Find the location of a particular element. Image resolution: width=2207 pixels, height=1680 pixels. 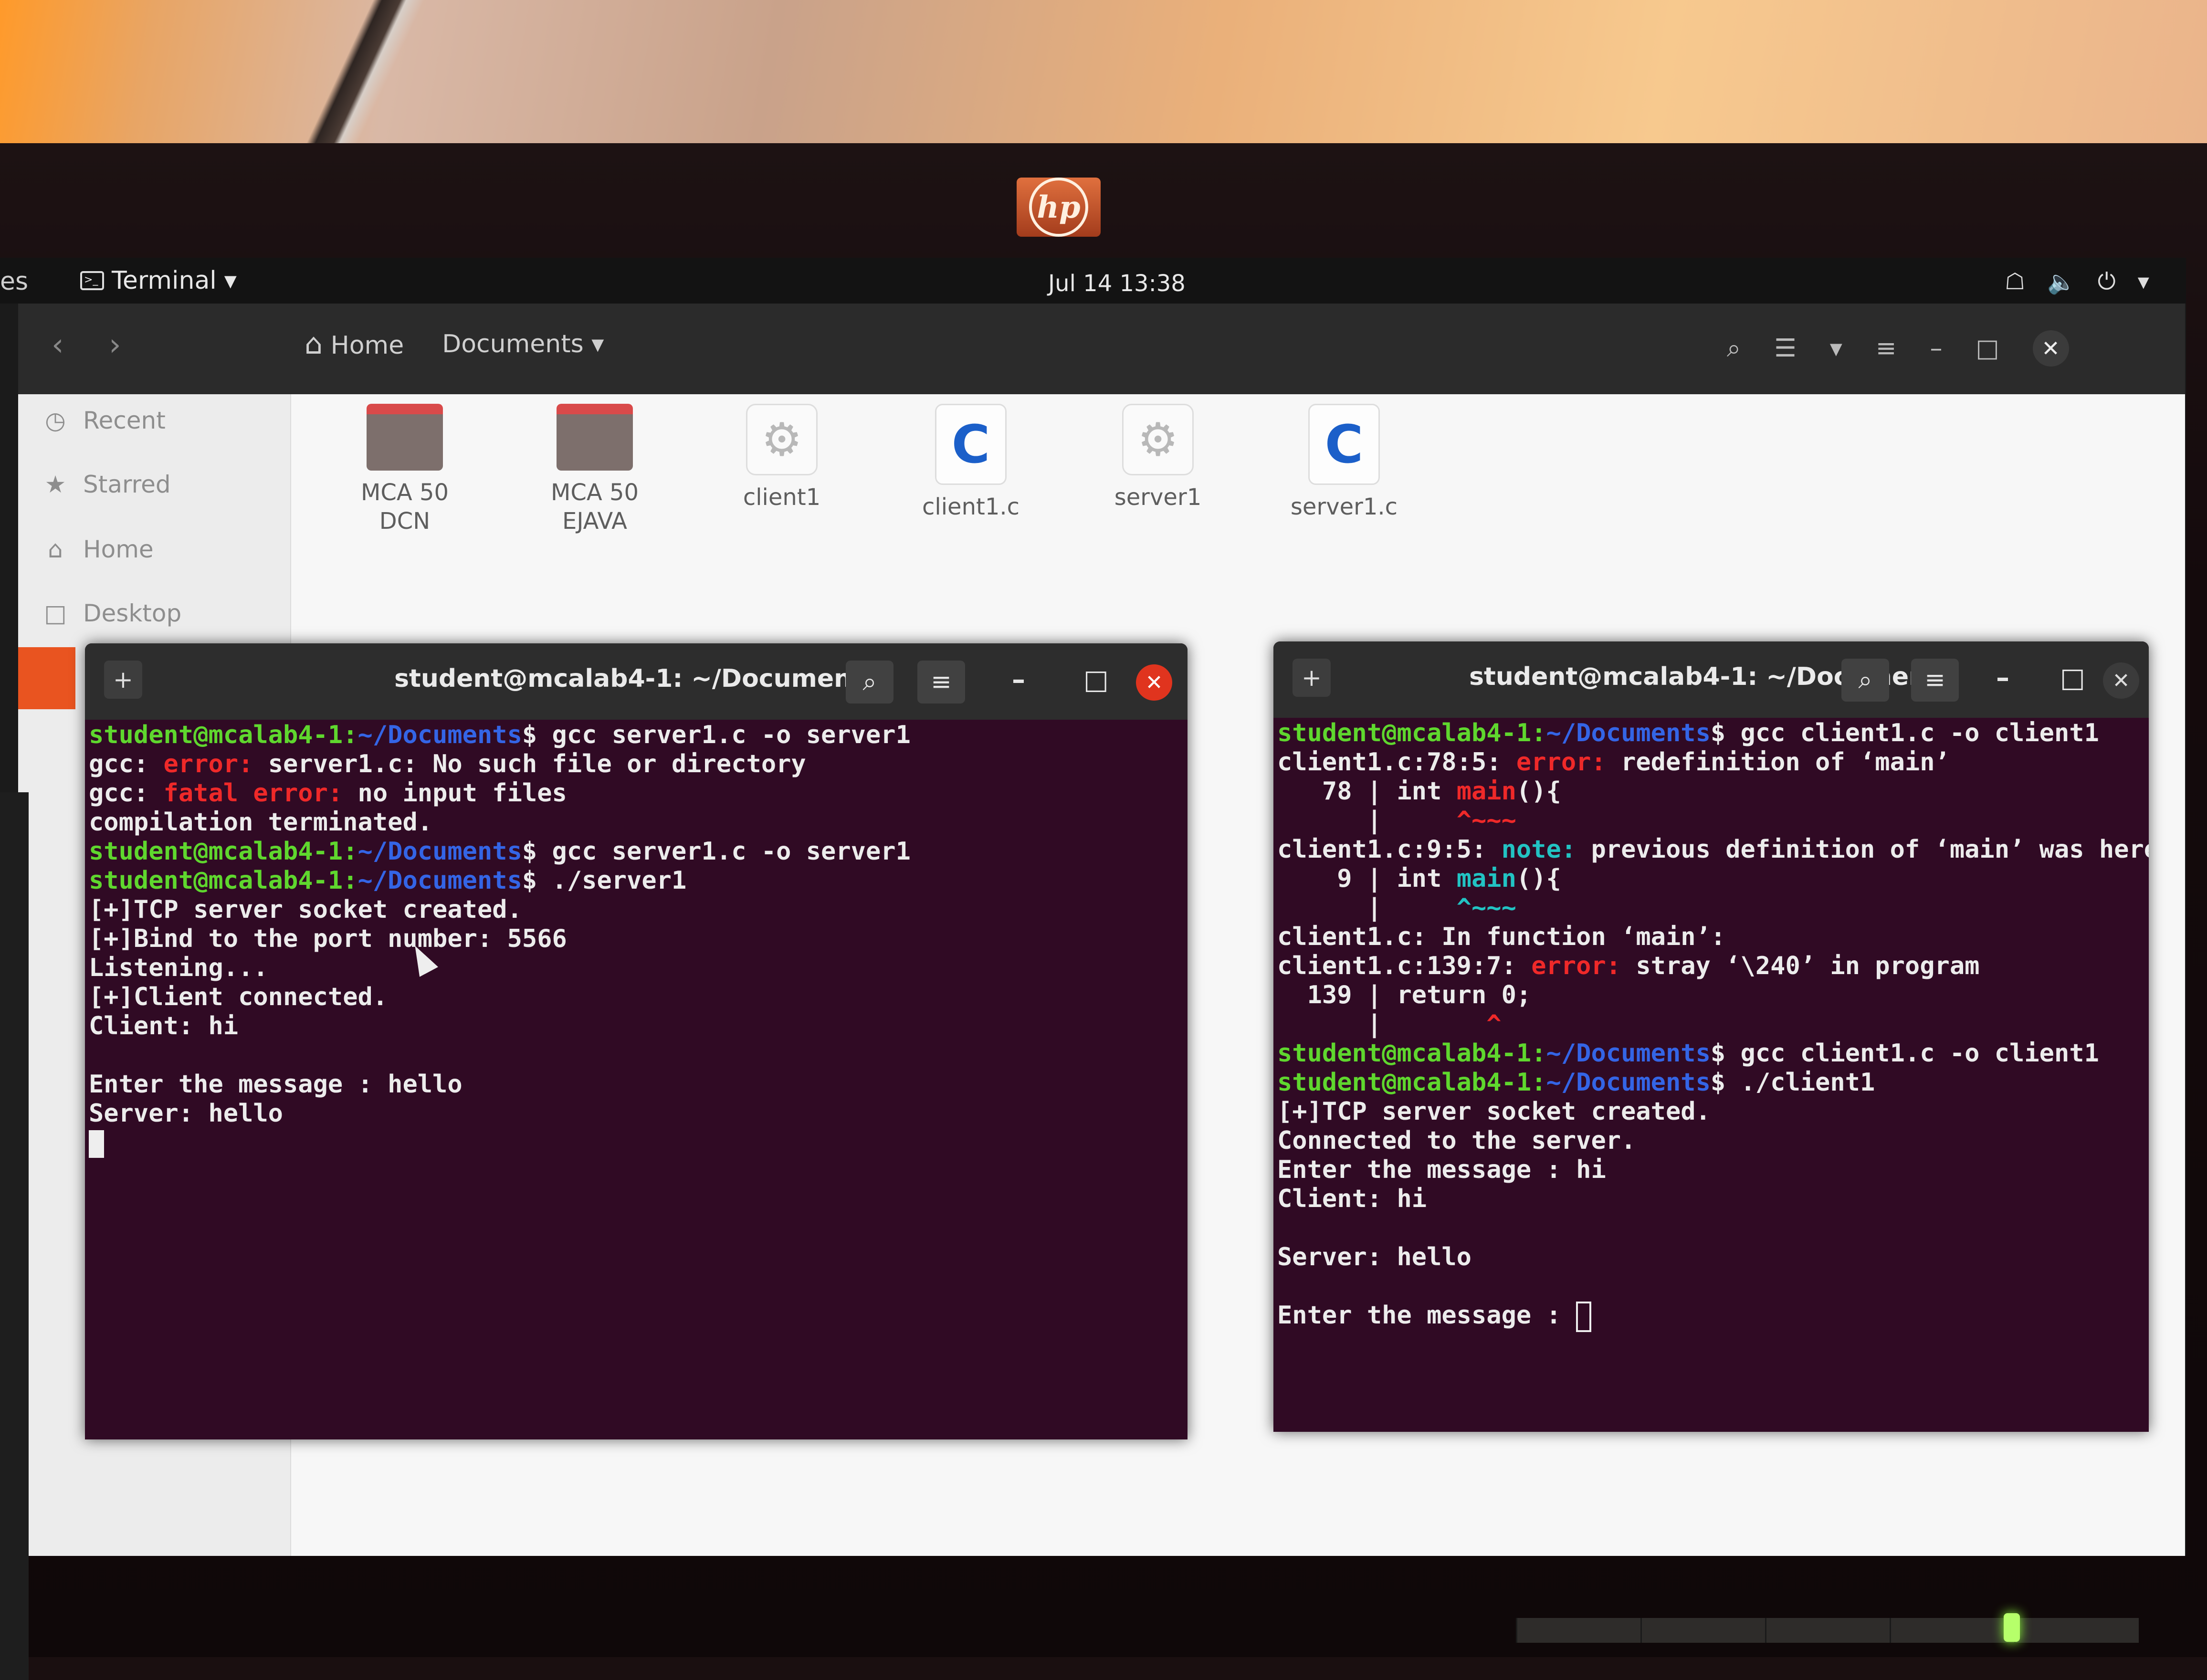

file-label: server1.c is located at coordinates (1344, 507).